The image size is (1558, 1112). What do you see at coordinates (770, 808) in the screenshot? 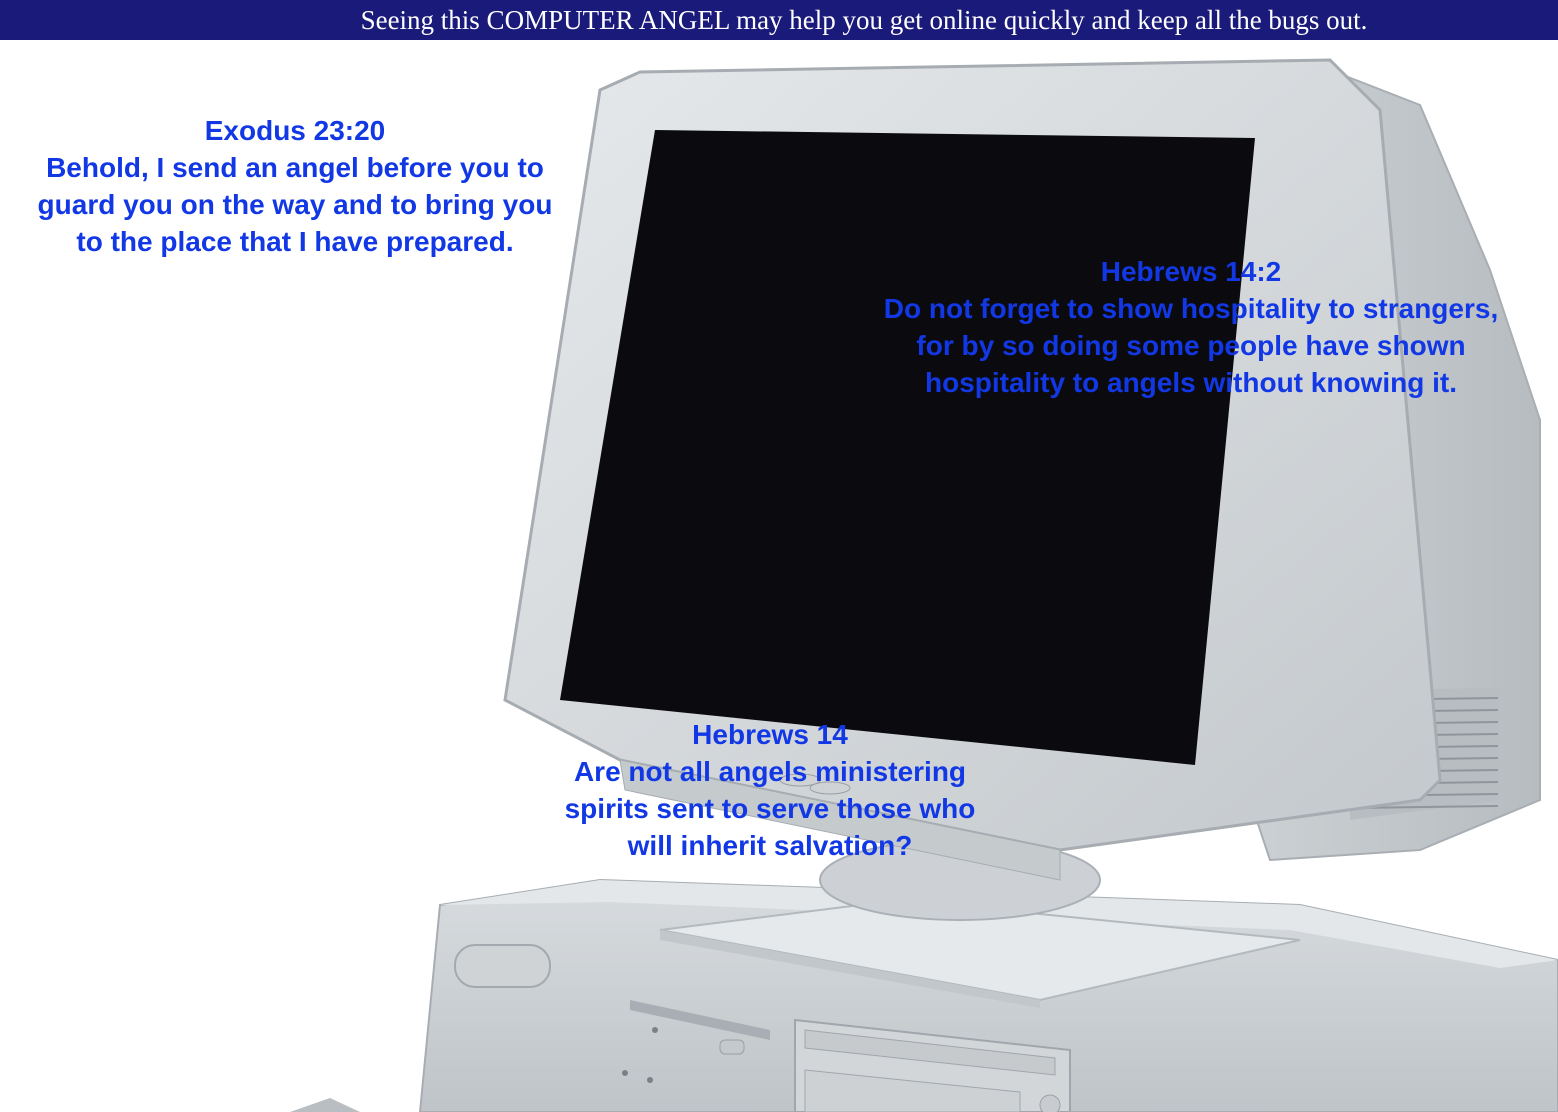
I see `verse-line: spirits sent to serve those who` at bounding box center [770, 808].